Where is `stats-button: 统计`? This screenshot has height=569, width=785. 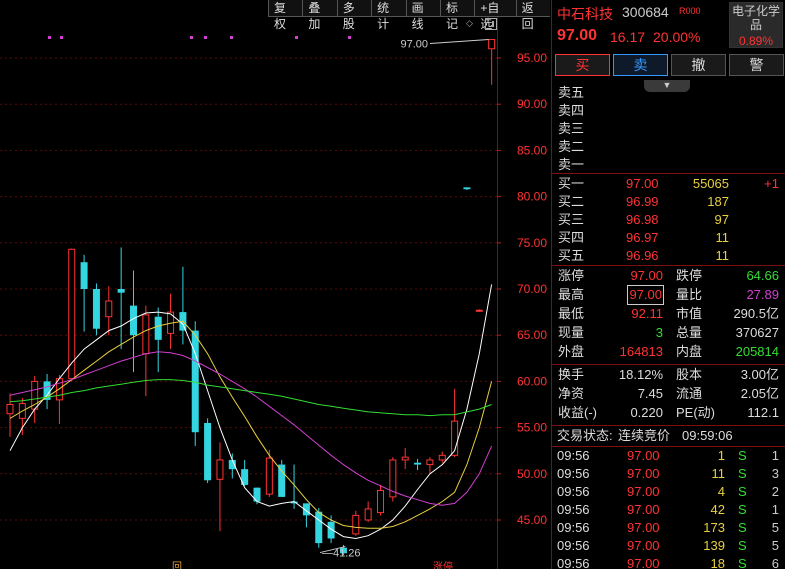 stats-button: 统计 is located at coordinates (388, 15).